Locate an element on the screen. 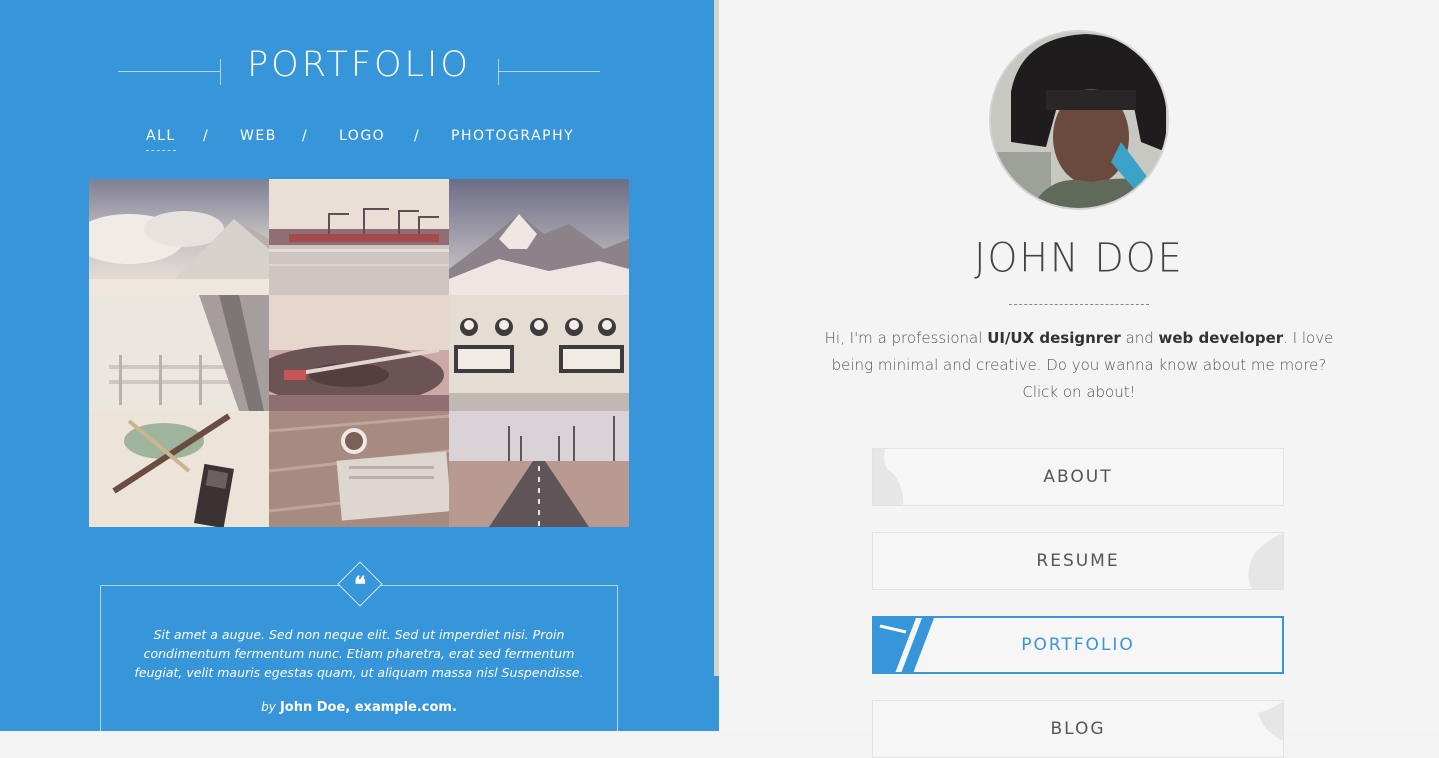 The image size is (1439, 758). portfolio-item-harbor is located at coordinates (359, 237).